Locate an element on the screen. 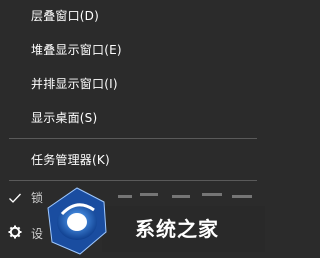 This screenshot has height=258, width=320. menu-item-stack-windows: 堆叠显示窗口(E) is located at coordinates (132, 51).